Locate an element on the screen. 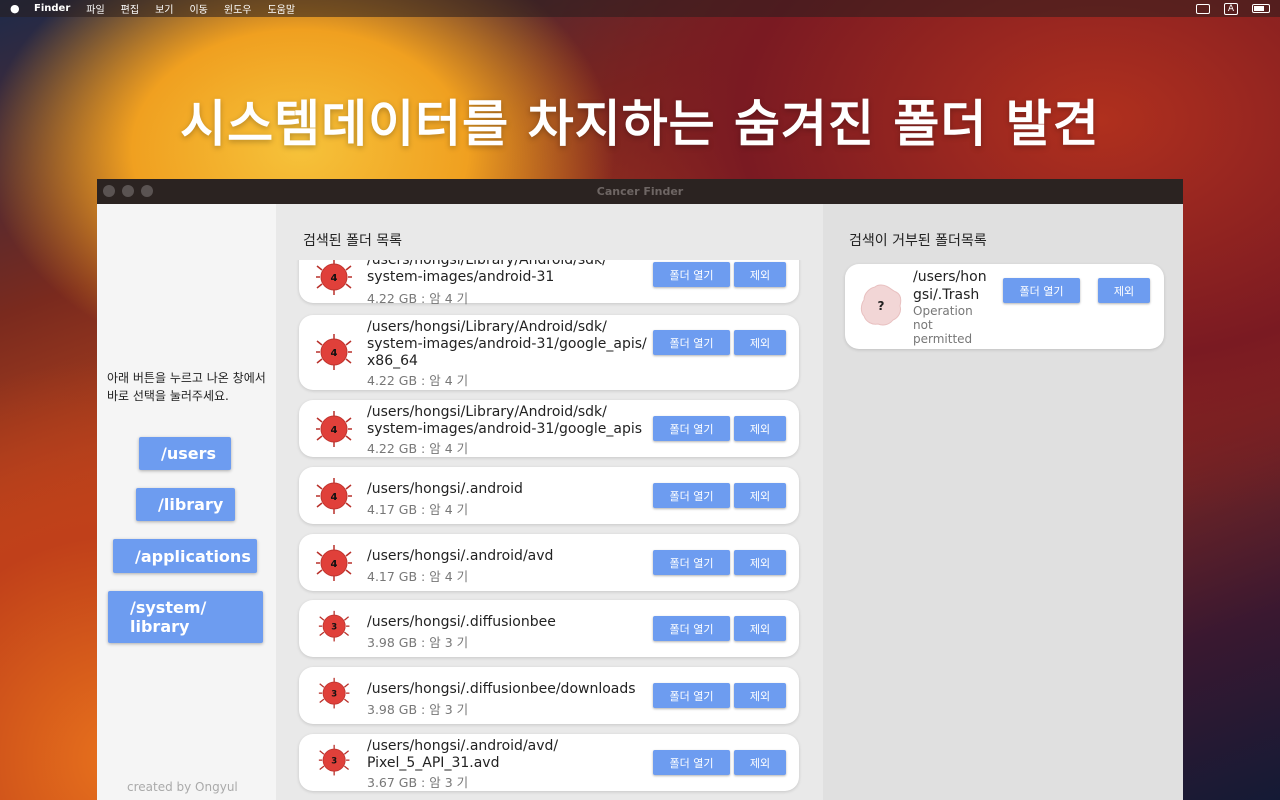 The image size is (1280, 800). menu-view: 보기 is located at coordinates (164, 8).